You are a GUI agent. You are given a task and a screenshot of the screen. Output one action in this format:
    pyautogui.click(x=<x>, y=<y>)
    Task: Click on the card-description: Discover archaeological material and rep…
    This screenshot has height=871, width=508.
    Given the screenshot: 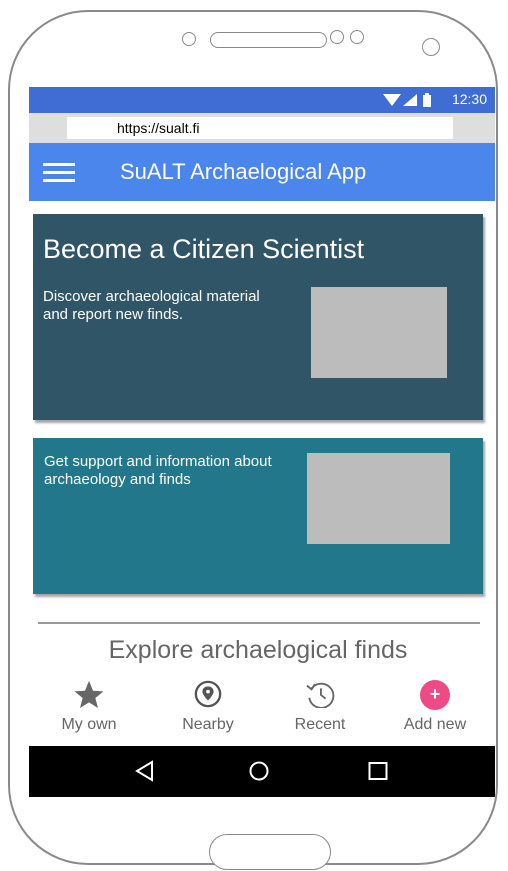 What is the action you would take?
    pyautogui.click(x=151, y=305)
    